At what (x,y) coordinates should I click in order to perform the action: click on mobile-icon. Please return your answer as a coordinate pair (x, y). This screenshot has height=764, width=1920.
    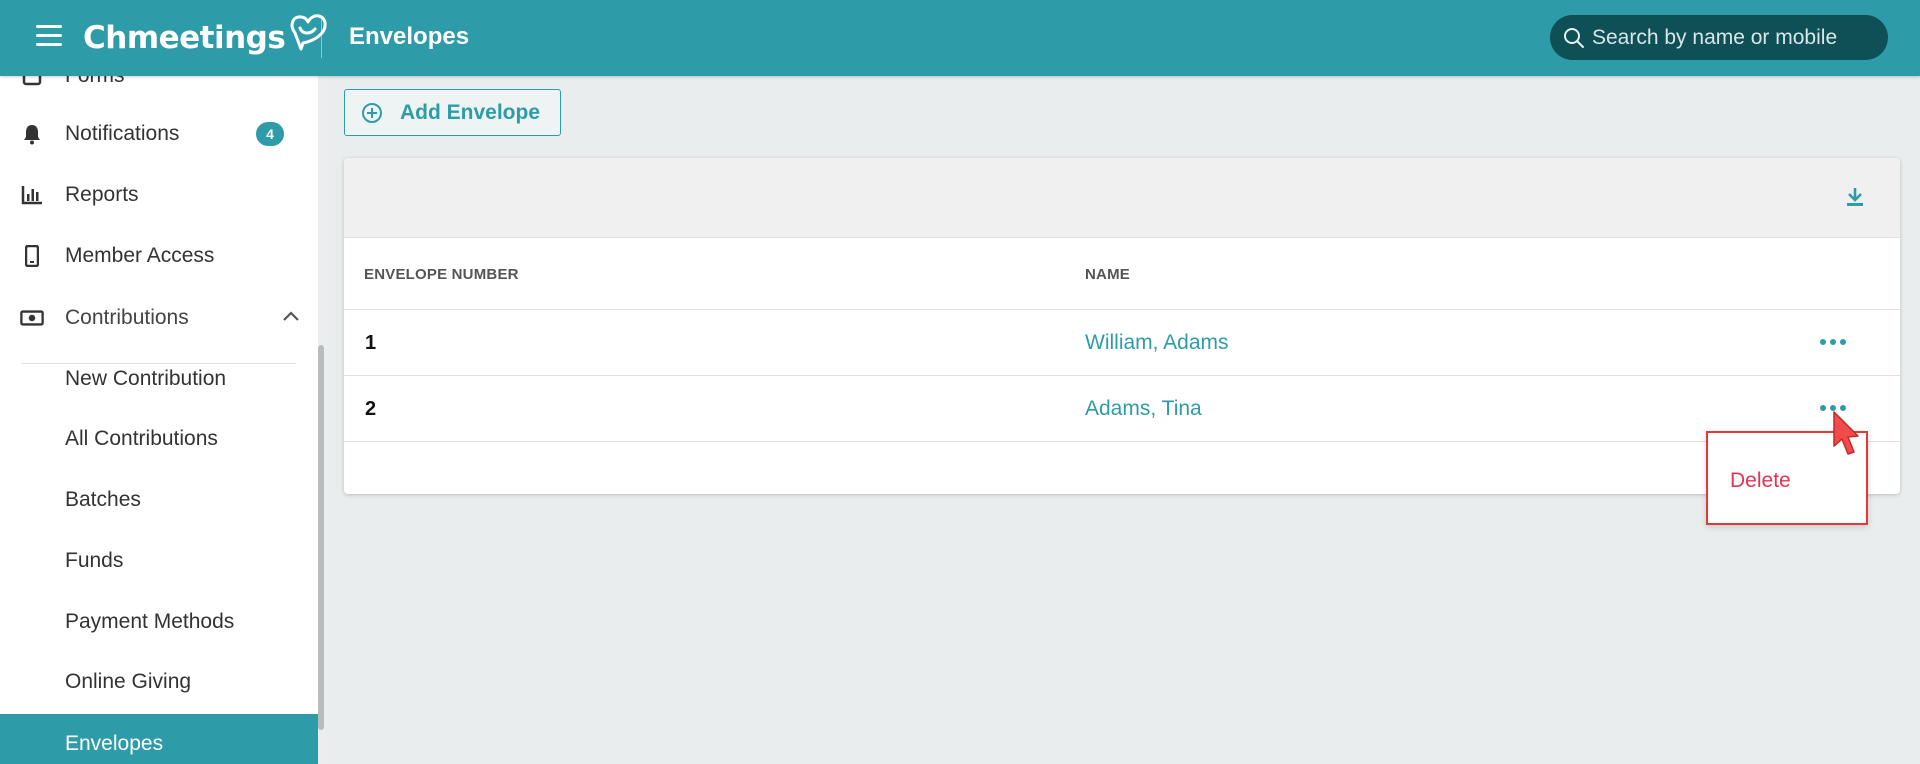
    Looking at the image, I should click on (32, 256).